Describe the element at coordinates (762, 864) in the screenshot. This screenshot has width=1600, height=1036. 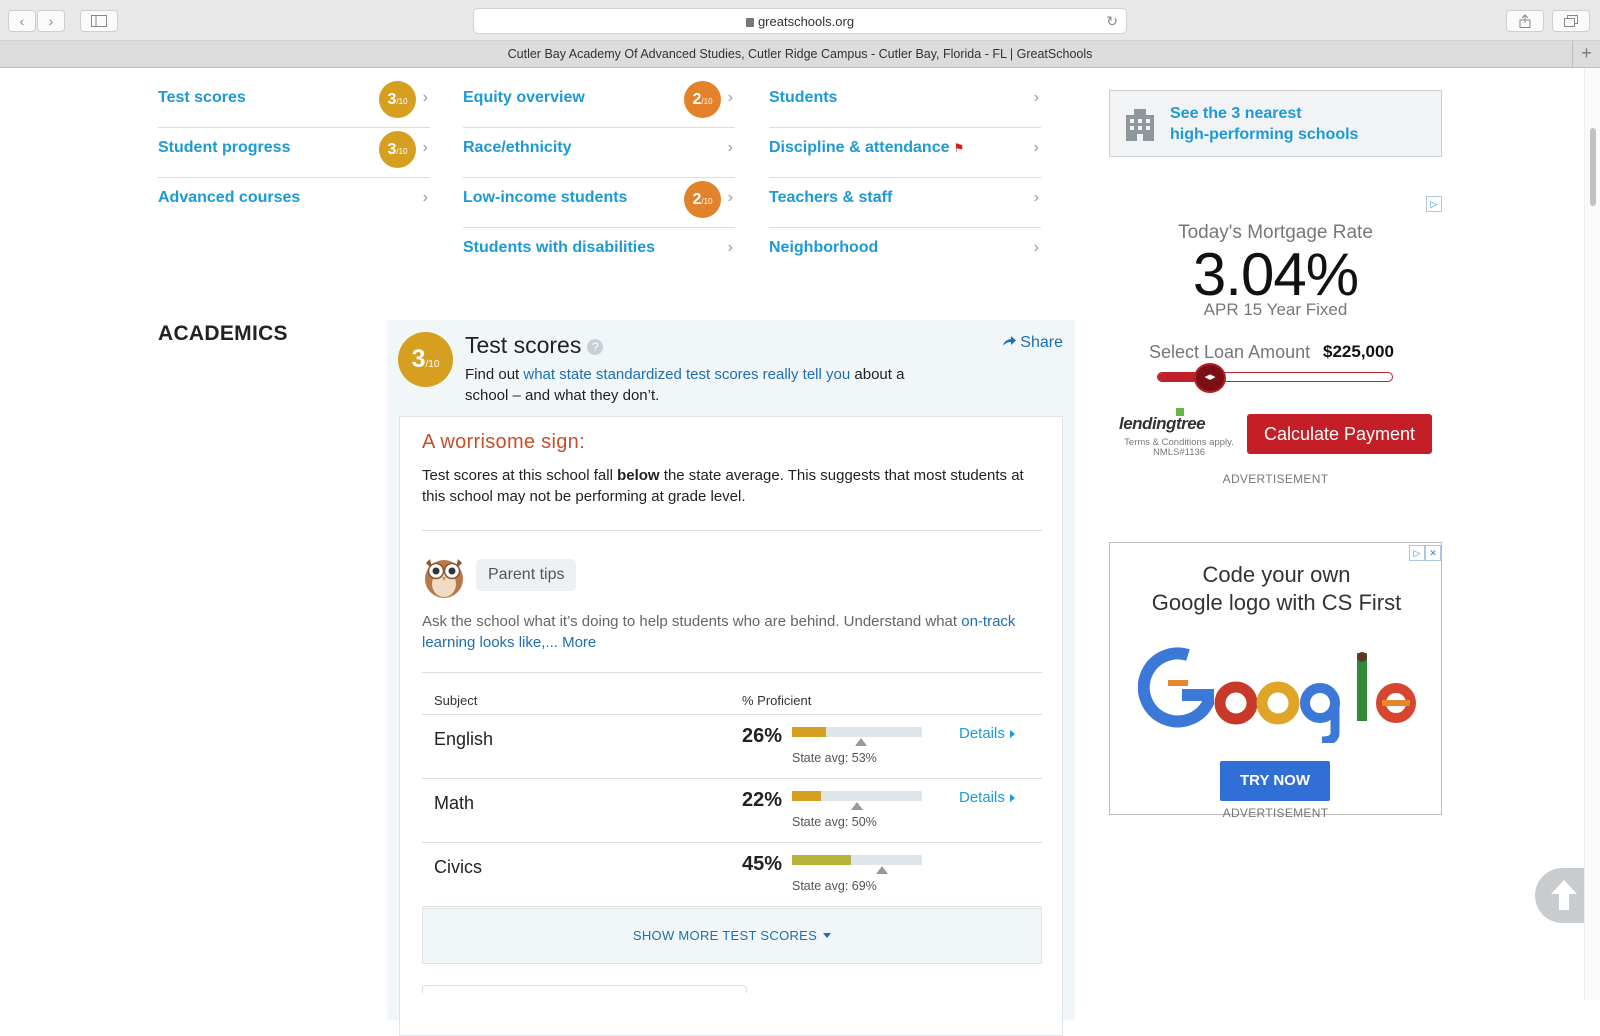
I see `percent-proficient: 45%` at that location.